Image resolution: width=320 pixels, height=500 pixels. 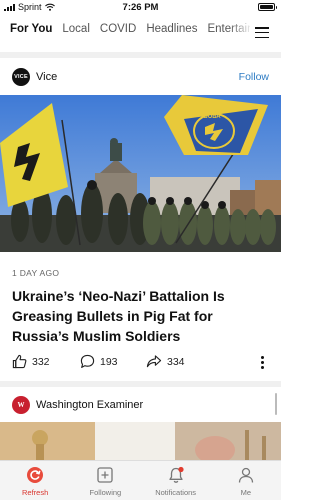 I want to click on following-icon, so click(x=105, y=475).